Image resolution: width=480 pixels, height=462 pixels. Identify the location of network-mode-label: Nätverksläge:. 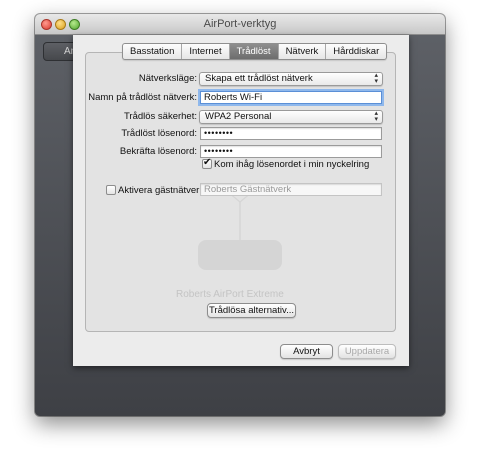
(167, 78).